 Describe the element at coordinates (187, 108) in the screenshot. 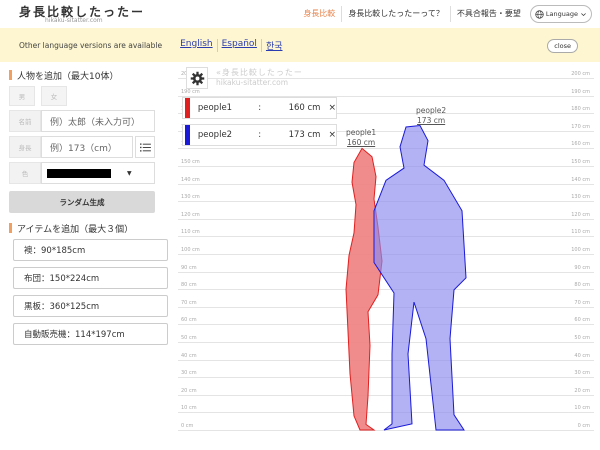

I see `legend-swatch-people1` at that location.